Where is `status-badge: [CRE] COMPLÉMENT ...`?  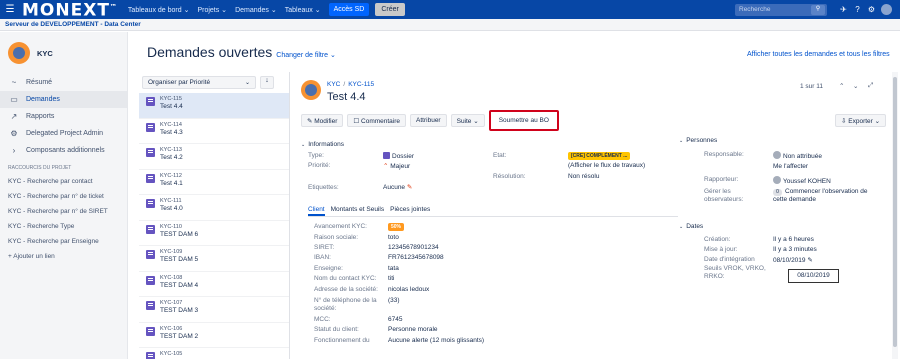 status-badge: [CRE] COMPLÉMENT ... is located at coordinates (599, 156).